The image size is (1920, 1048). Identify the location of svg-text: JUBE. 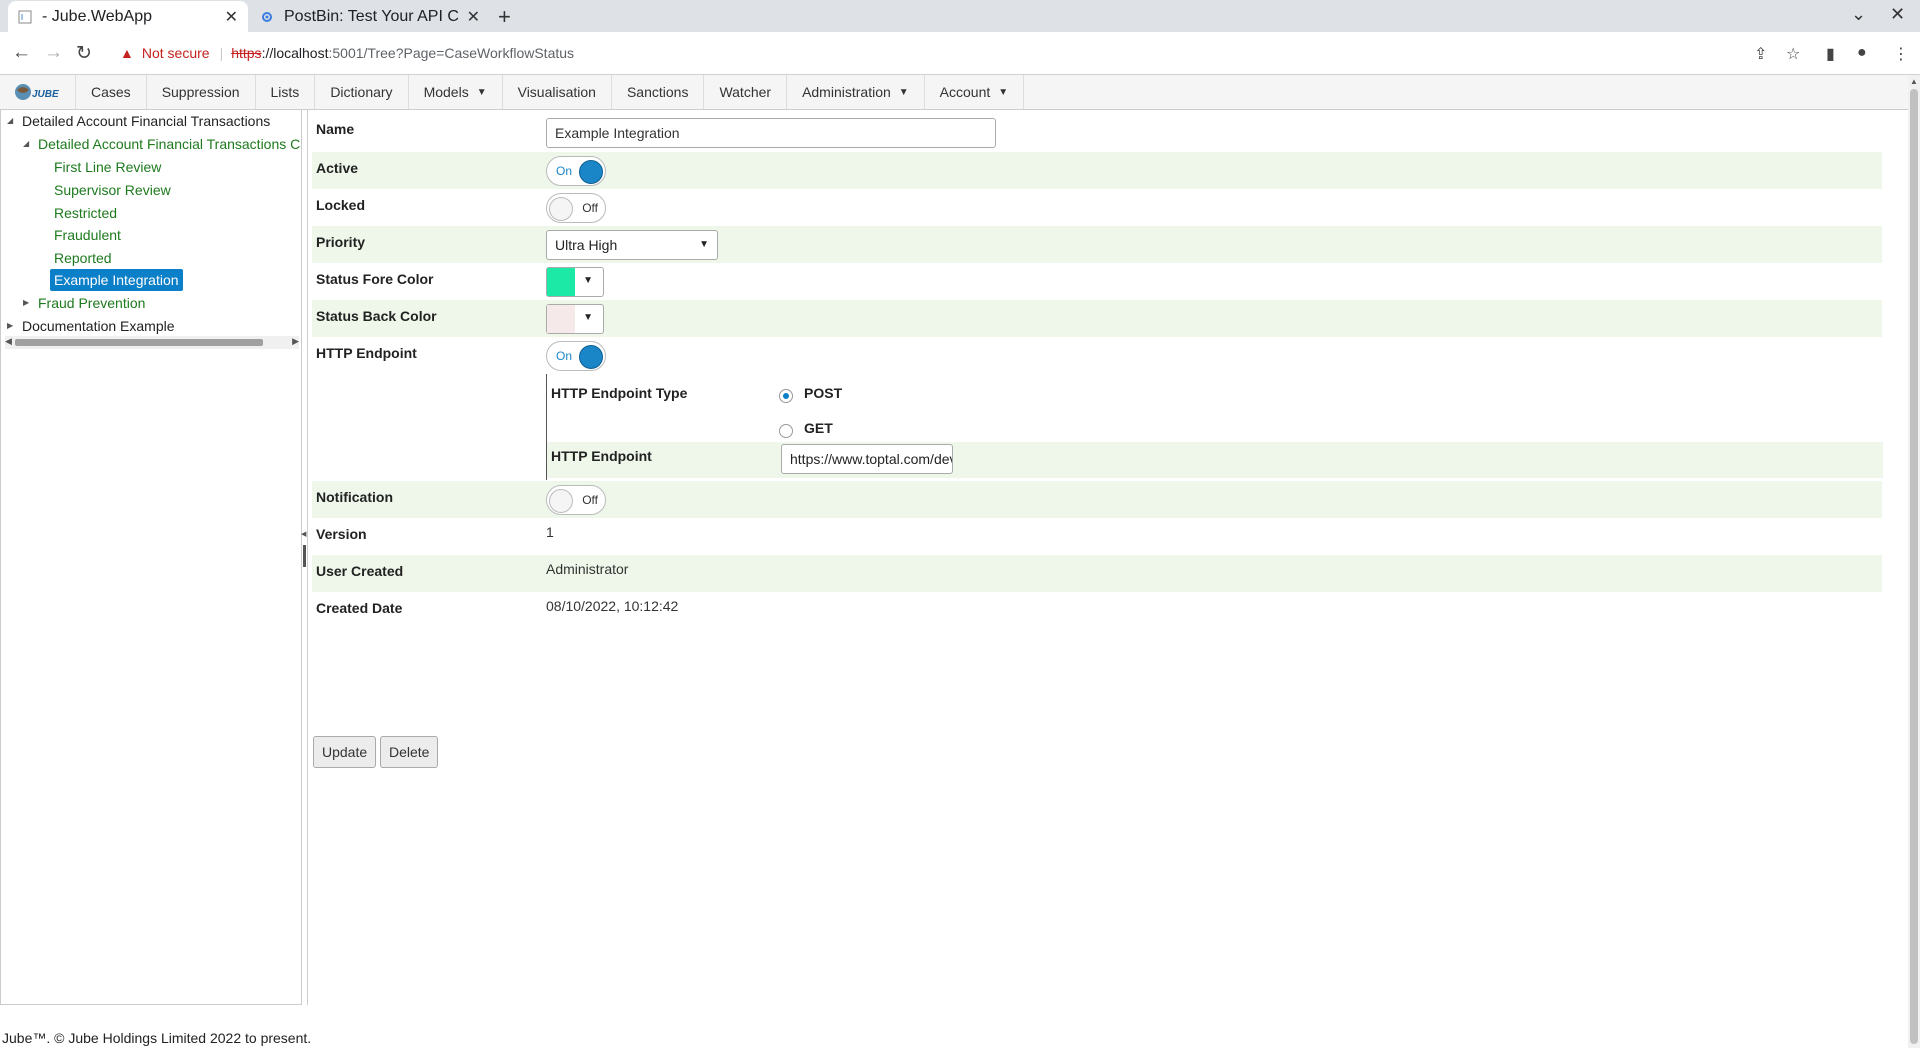
(45, 94).